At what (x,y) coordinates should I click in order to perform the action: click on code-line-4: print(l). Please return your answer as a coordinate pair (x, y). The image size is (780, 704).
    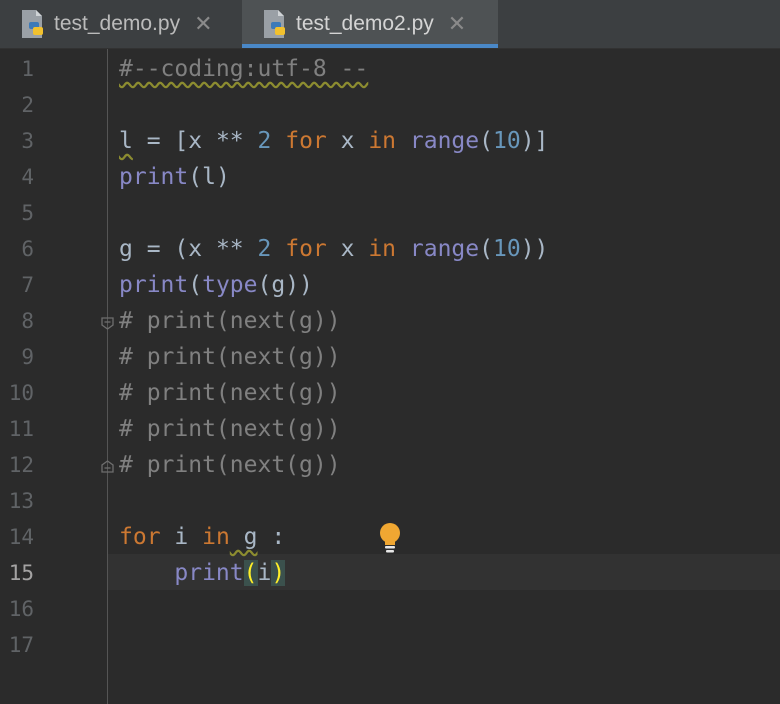
    Looking at the image, I should click on (174, 177).